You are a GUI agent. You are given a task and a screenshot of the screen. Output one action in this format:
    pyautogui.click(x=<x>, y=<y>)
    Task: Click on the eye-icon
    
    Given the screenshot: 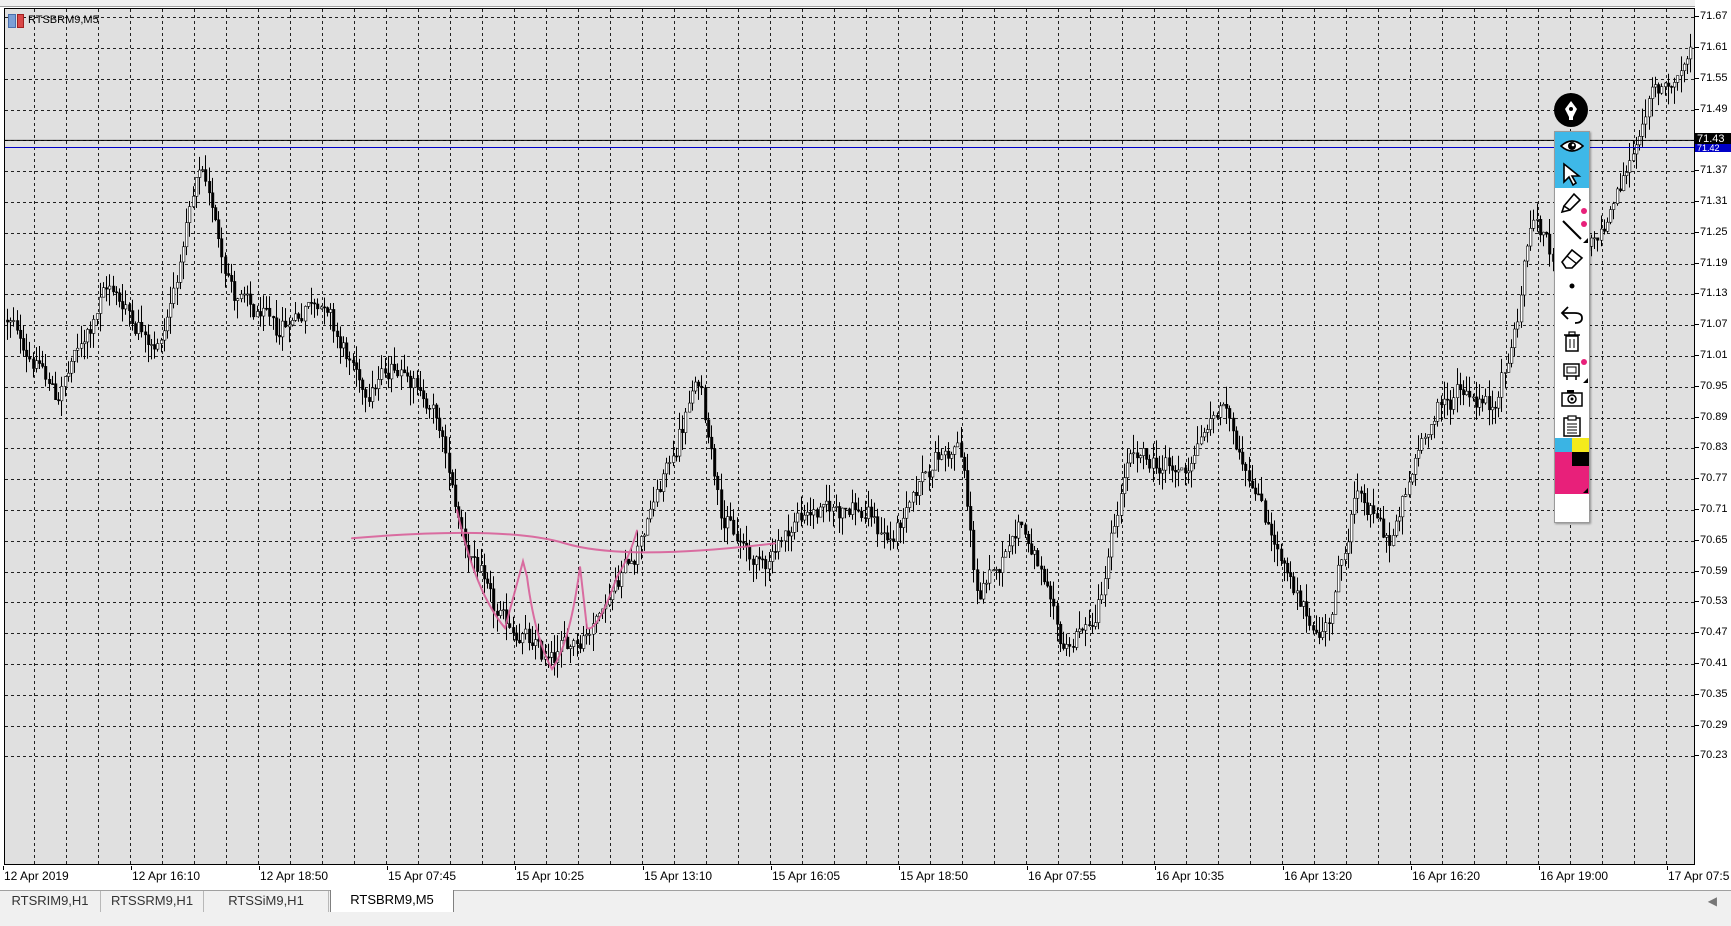 What is the action you would take?
    pyautogui.click(x=1572, y=146)
    